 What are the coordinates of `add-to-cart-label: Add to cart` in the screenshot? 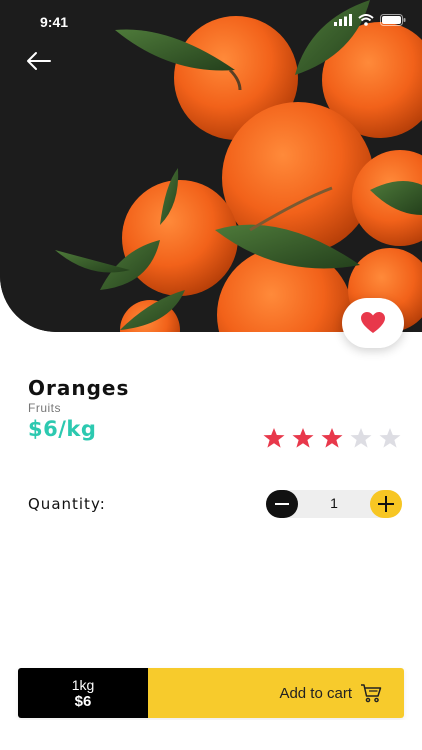 It's located at (315, 693).